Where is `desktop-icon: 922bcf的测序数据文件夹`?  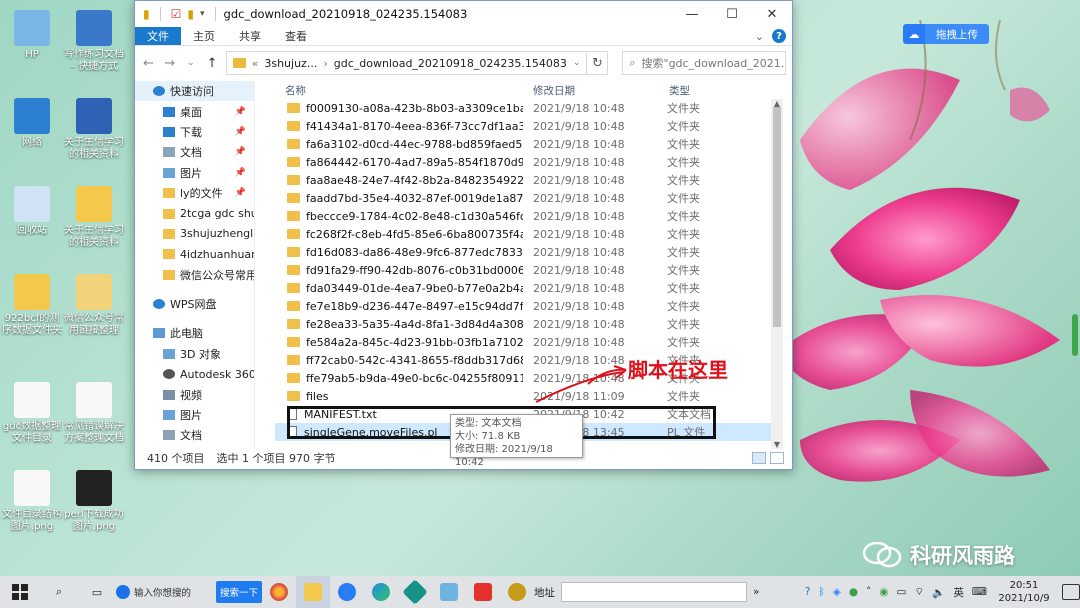
desktop-icon: 922bcf的测序数据文件夹 is located at coordinates (32, 305).